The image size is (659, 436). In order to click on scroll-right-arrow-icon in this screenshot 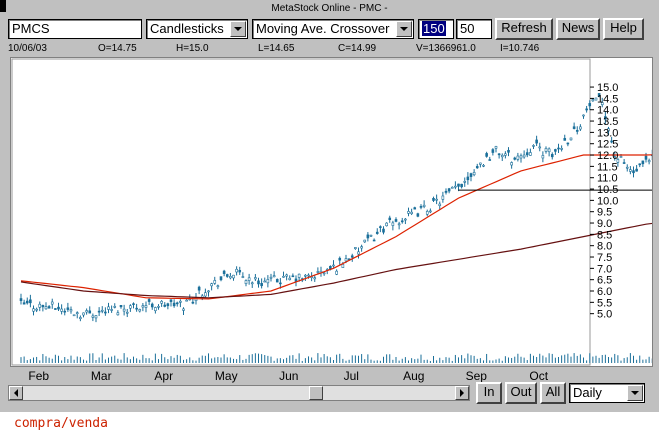, I will do `click(462, 393)`.